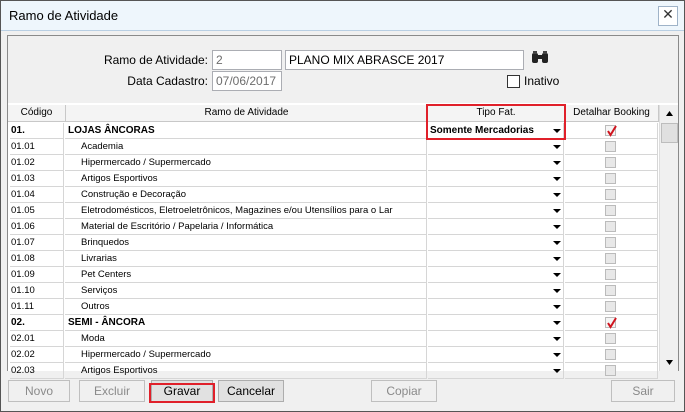  What do you see at coordinates (542, 81) in the screenshot?
I see `inativo-label: Inativo` at bounding box center [542, 81].